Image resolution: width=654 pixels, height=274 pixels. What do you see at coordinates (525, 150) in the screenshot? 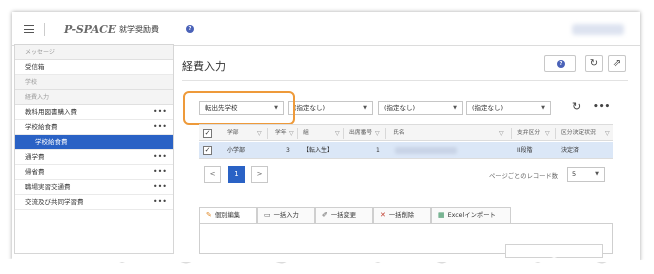
I see `cell-payment-class: II段階` at bounding box center [525, 150].